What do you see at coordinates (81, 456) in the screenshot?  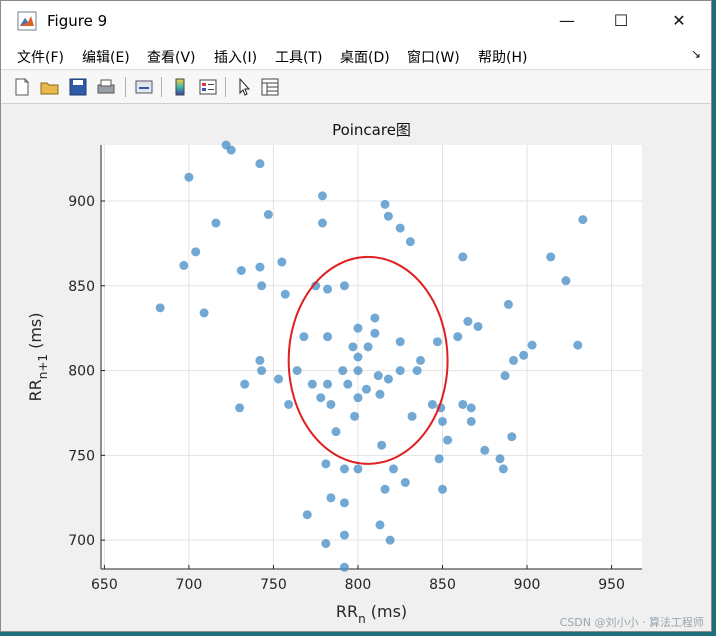 I see `y-tick-label: 750` at bounding box center [81, 456].